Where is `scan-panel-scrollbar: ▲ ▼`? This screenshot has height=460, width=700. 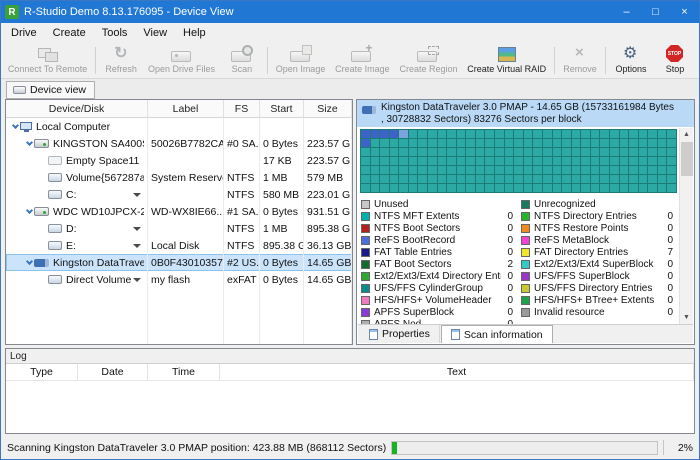
scan-panel-scrollbar: ▲ ▼ is located at coordinates (686, 226).